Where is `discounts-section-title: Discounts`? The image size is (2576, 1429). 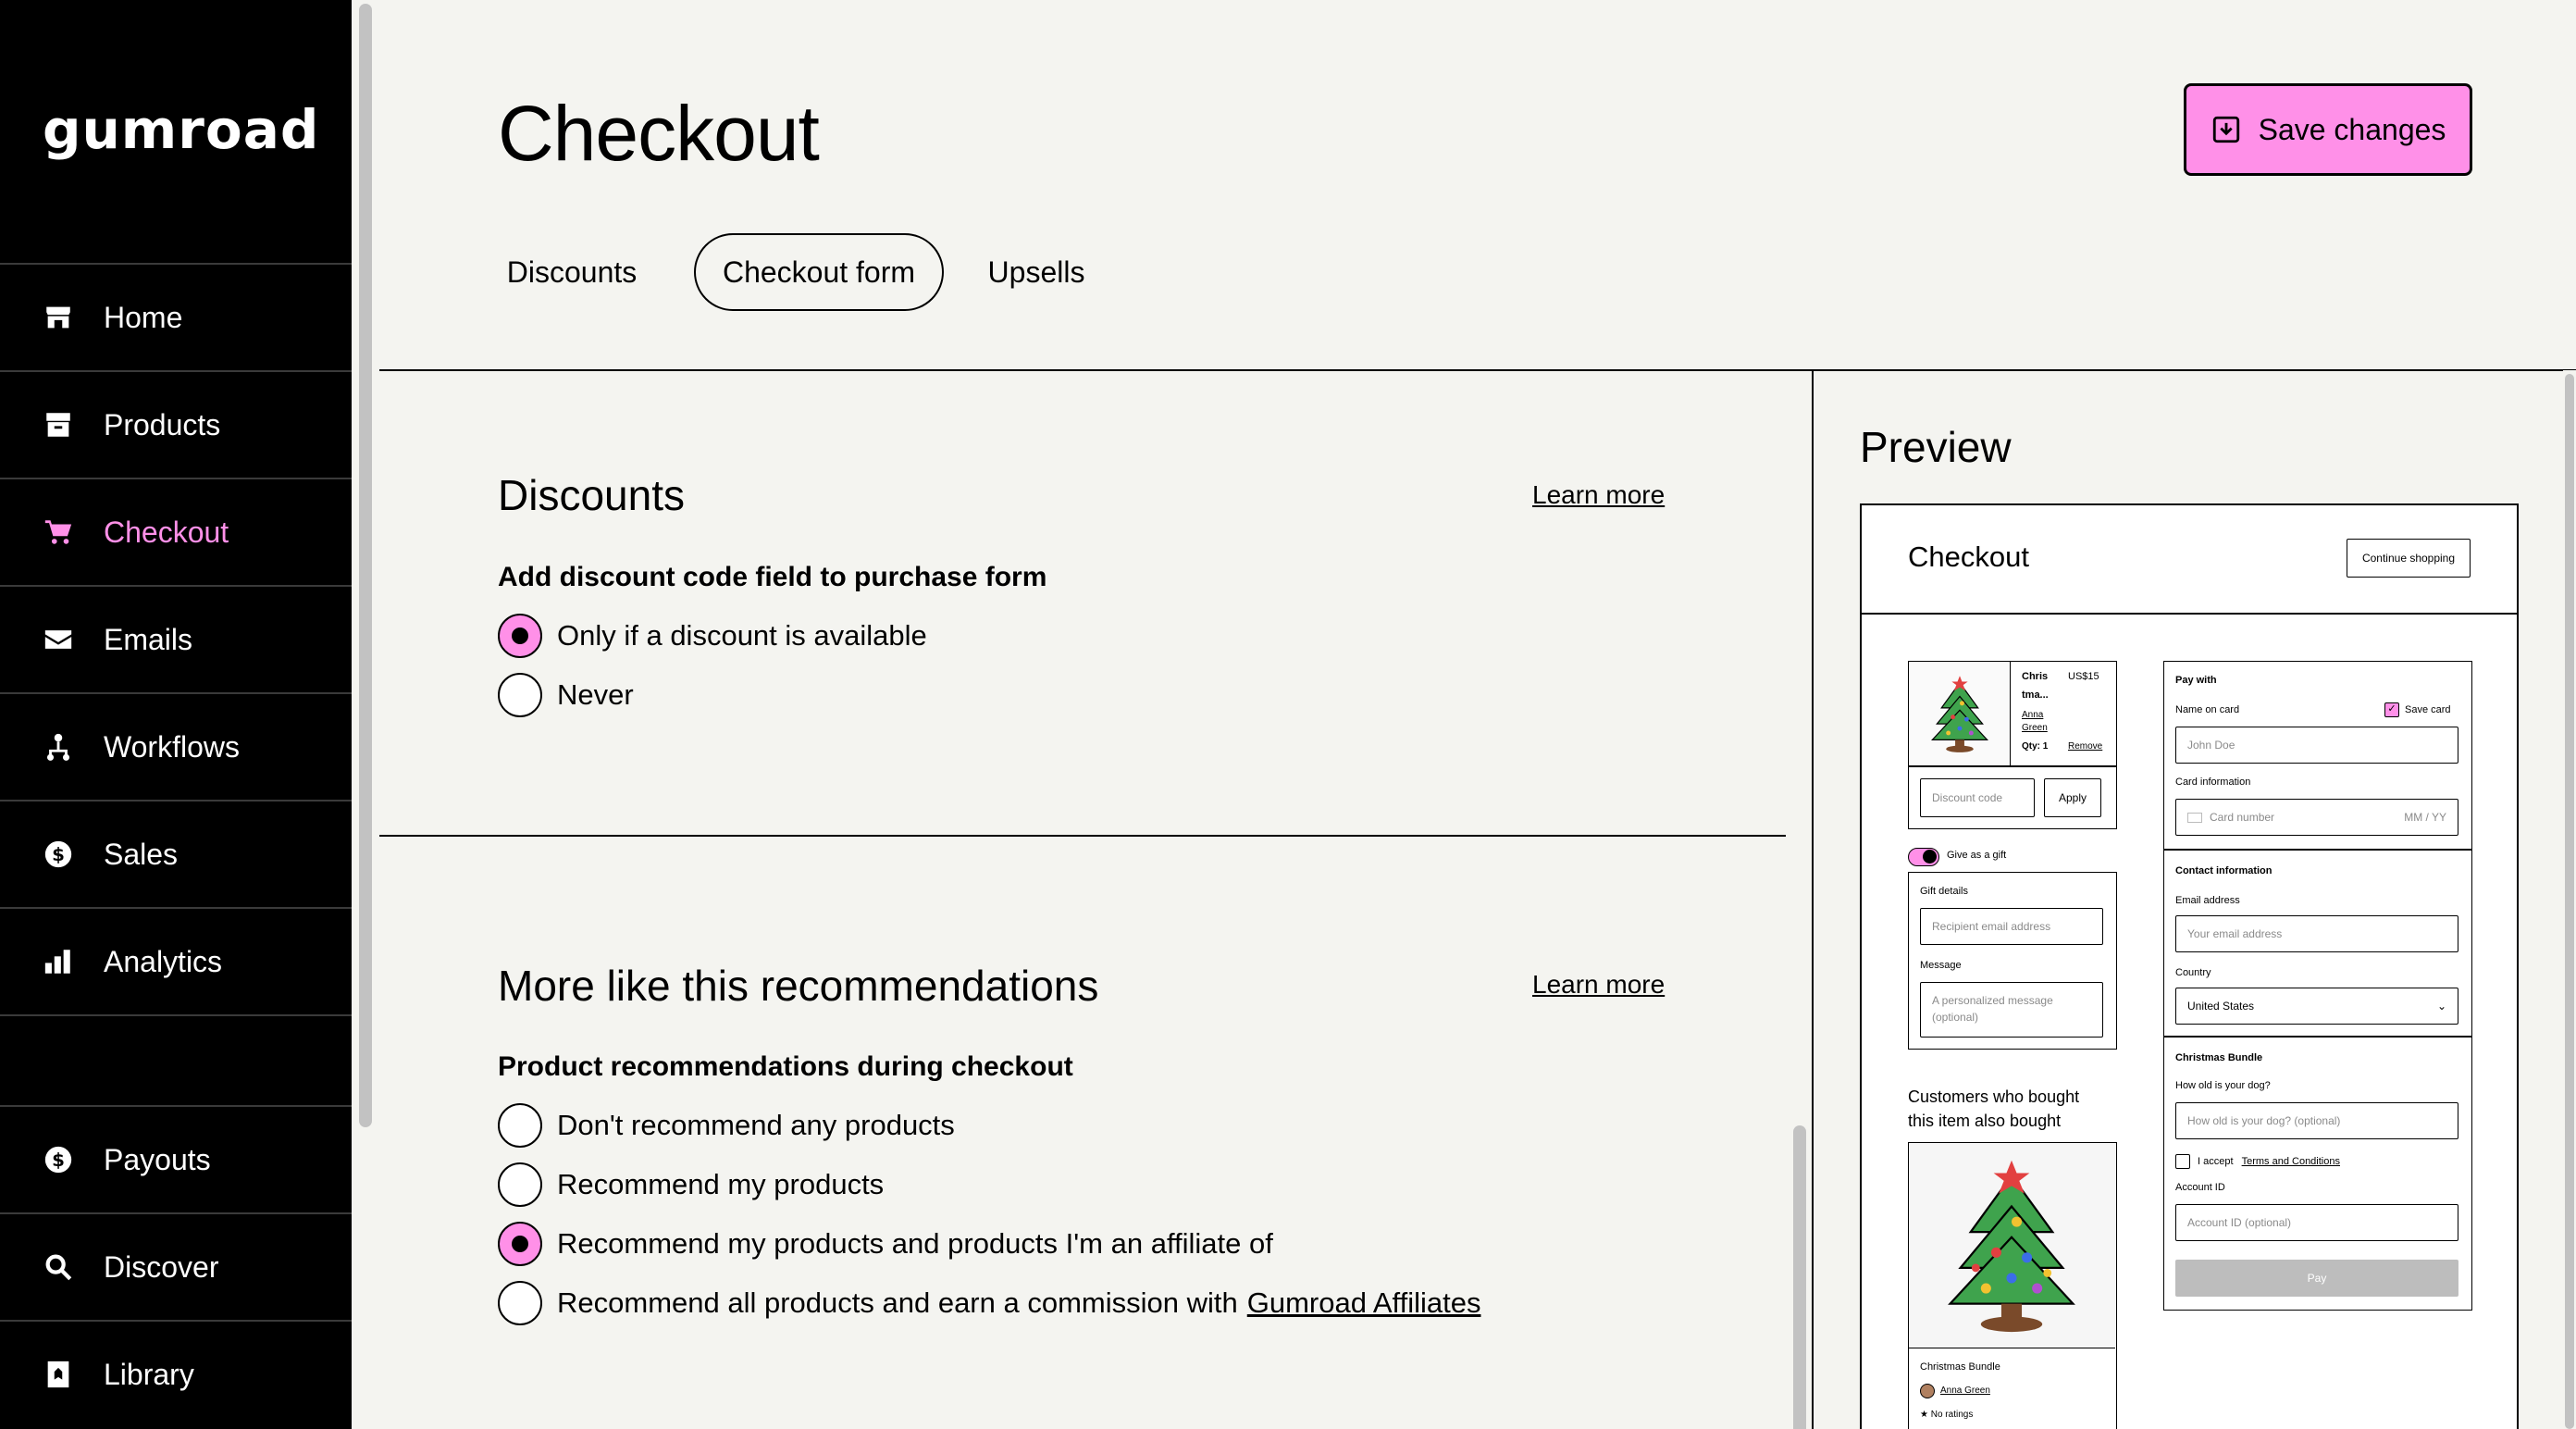 discounts-section-title: Discounts is located at coordinates (591, 495).